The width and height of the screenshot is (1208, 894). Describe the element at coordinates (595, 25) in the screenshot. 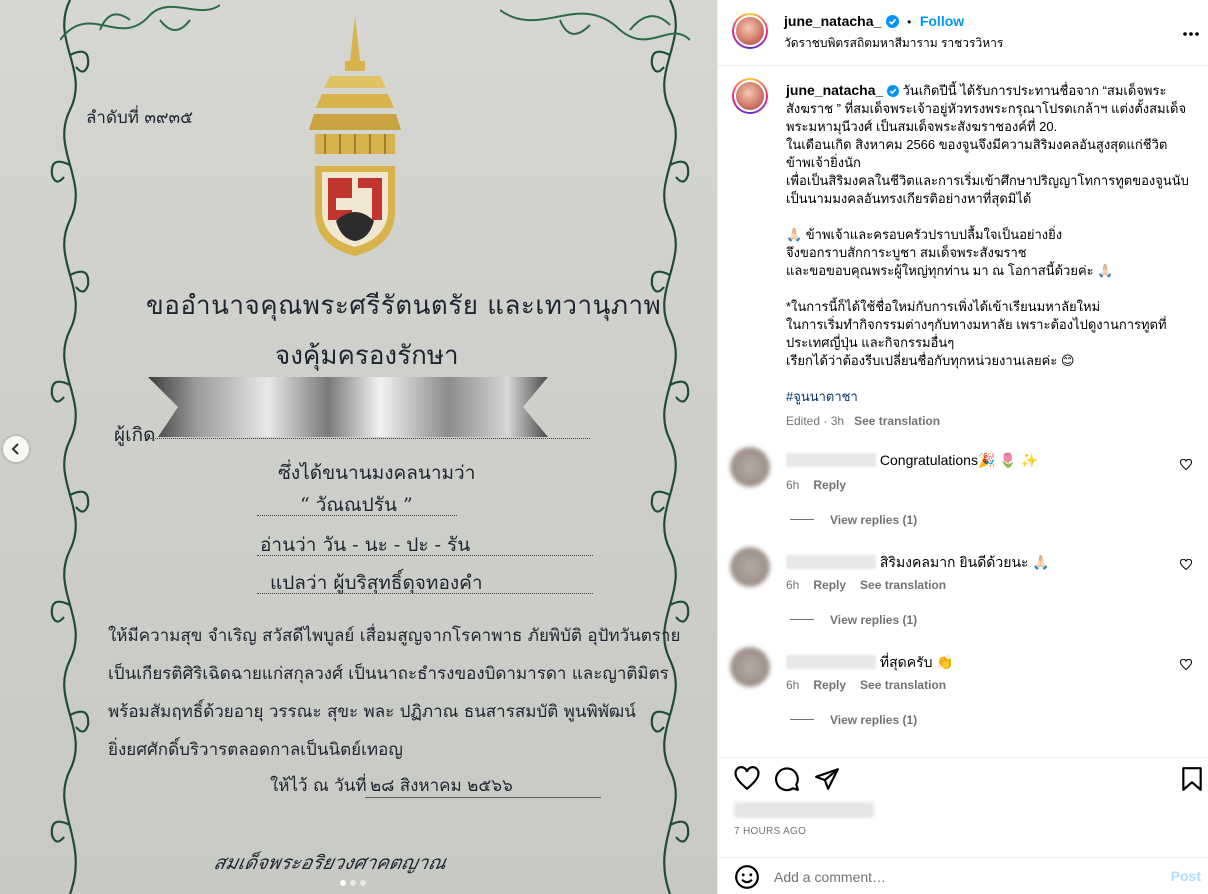

I see `top-right-flourish` at that location.